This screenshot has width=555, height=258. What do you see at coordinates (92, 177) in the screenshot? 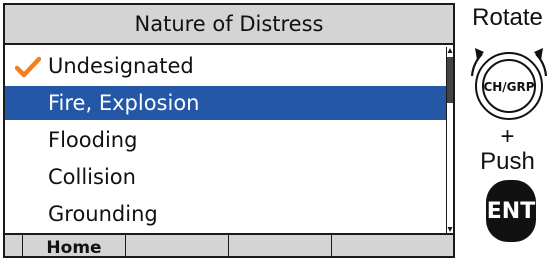
I see `list-item-label: Collision` at bounding box center [92, 177].